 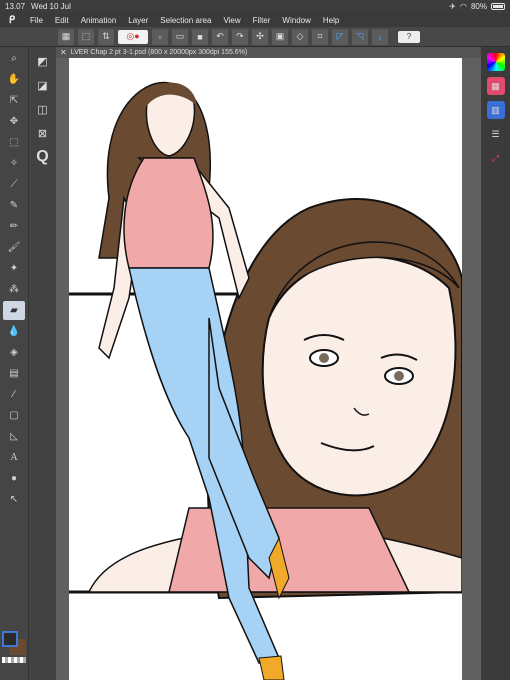 What do you see at coordinates (43, 133) in the screenshot?
I see `subtool-4-icon: ⊠` at bounding box center [43, 133].